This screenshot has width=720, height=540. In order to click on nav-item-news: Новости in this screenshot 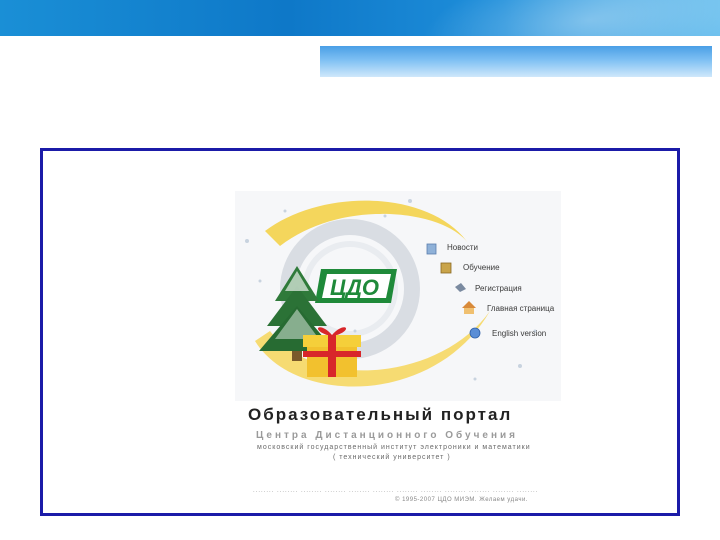, I will do `click(462, 247)`.